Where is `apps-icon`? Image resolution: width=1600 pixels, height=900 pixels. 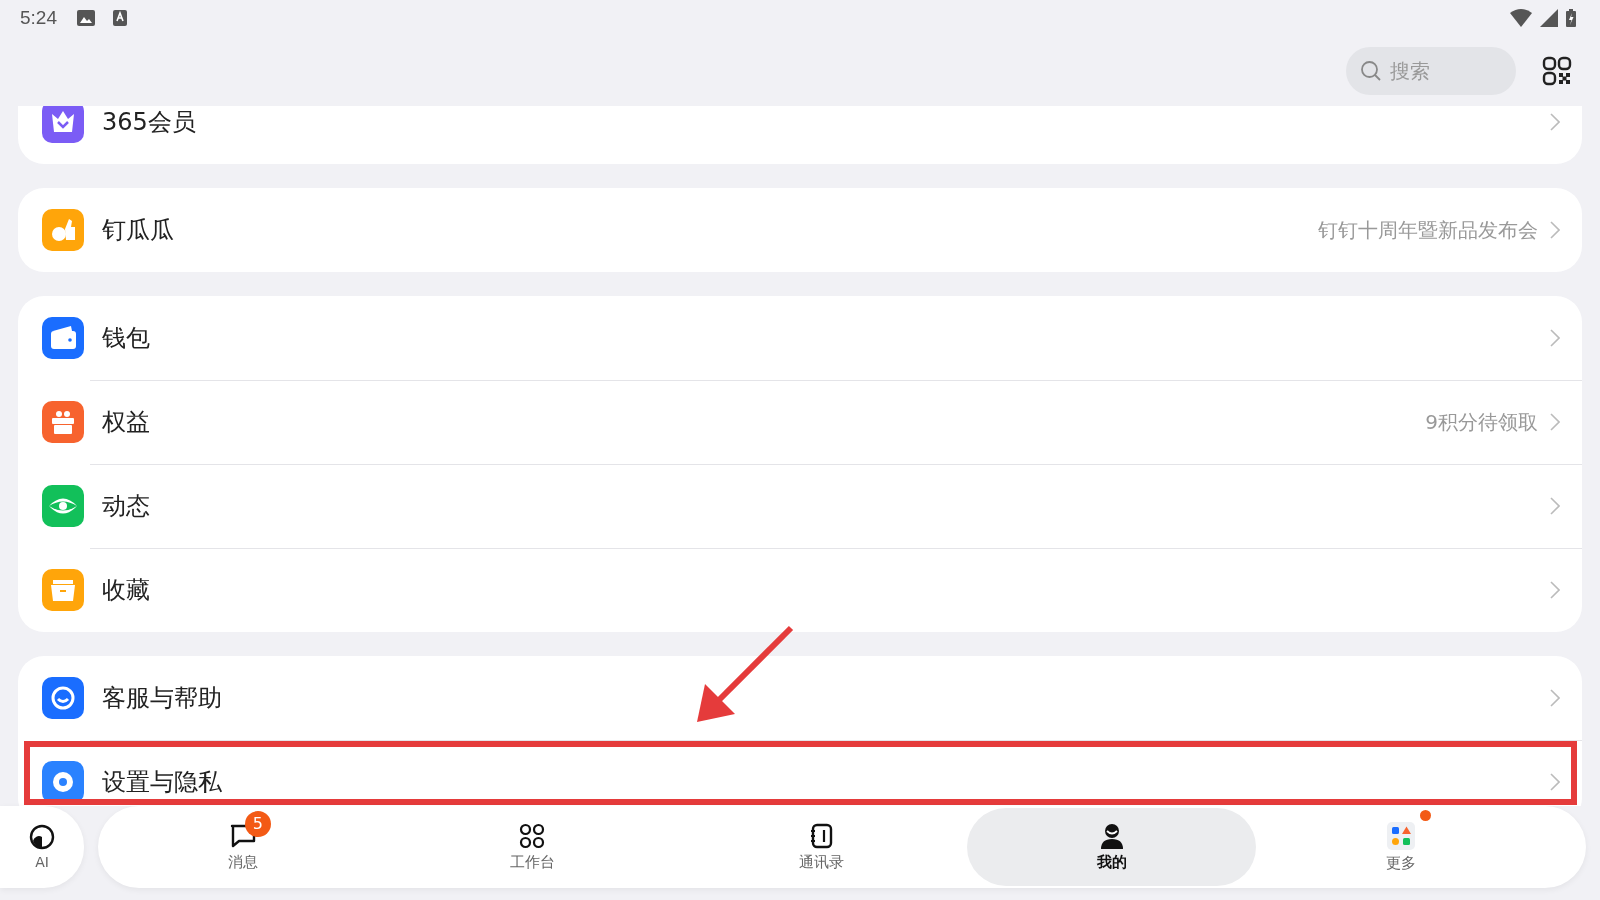
apps-icon is located at coordinates (1401, 835).